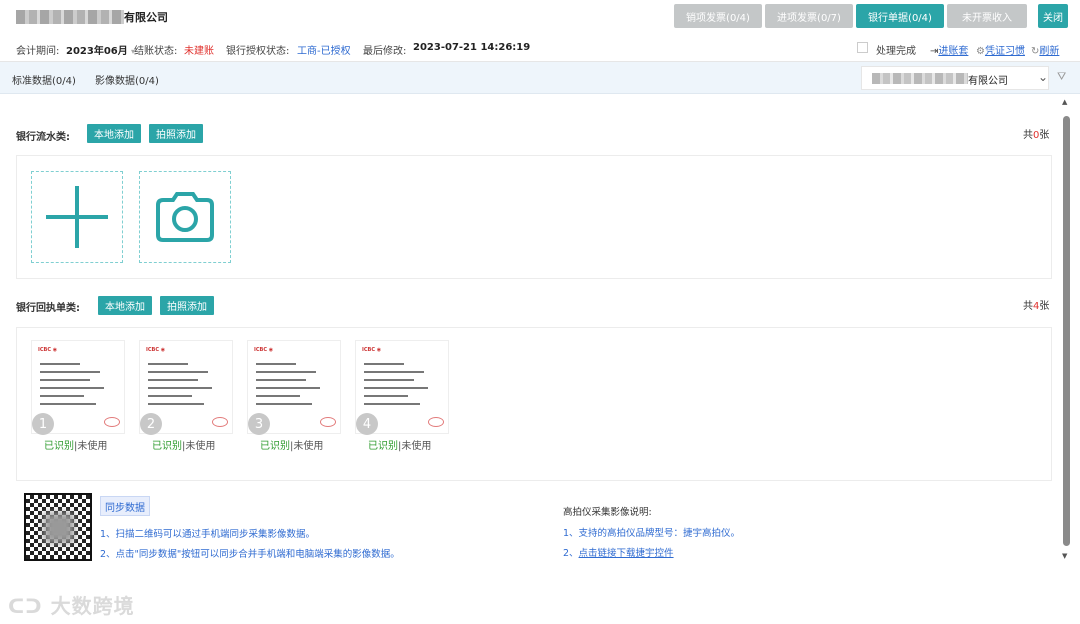 This screenshot has width=1080, height=624. Describe the element at coordinates (1045, 49) in the screenshot. I see `refresh-link: ↻刷新` at that location.